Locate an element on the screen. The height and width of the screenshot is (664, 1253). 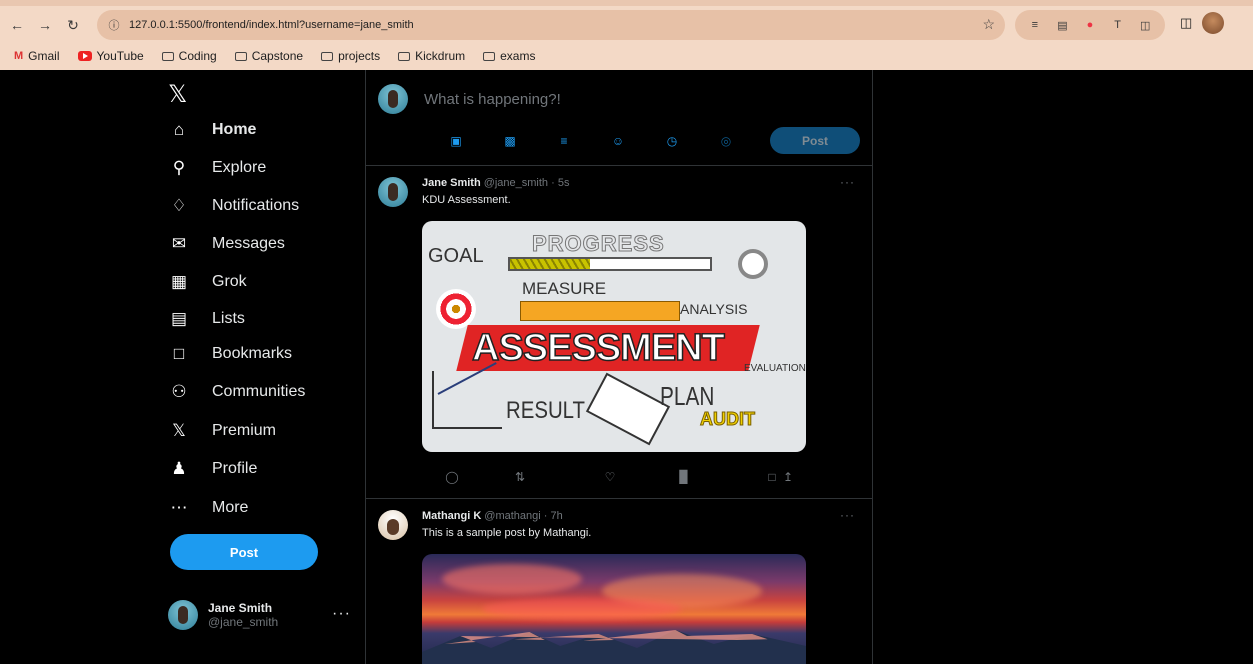
image-word: RESULT is located at coordinates (545, 410).